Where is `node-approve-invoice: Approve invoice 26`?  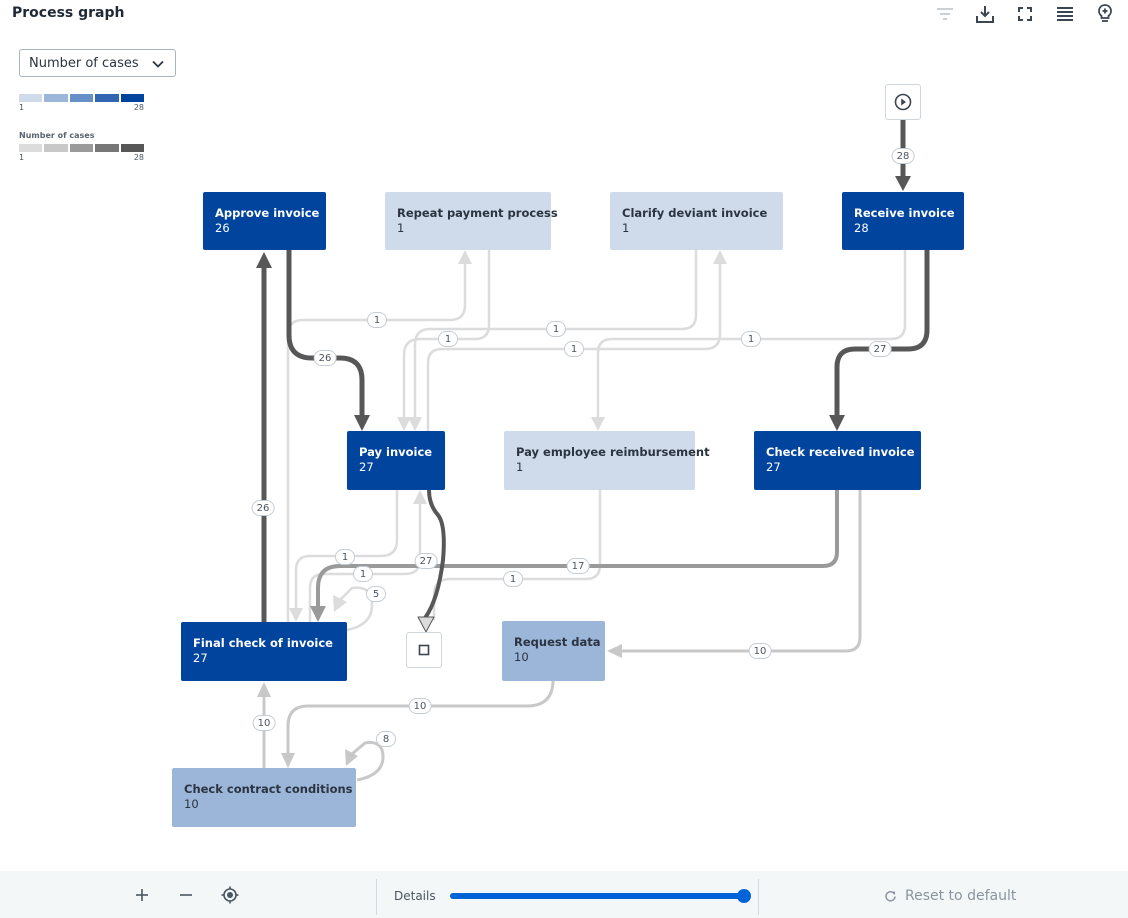
node-approve-invoice: Approve invoice 26 is located at coordinates (264, 221).